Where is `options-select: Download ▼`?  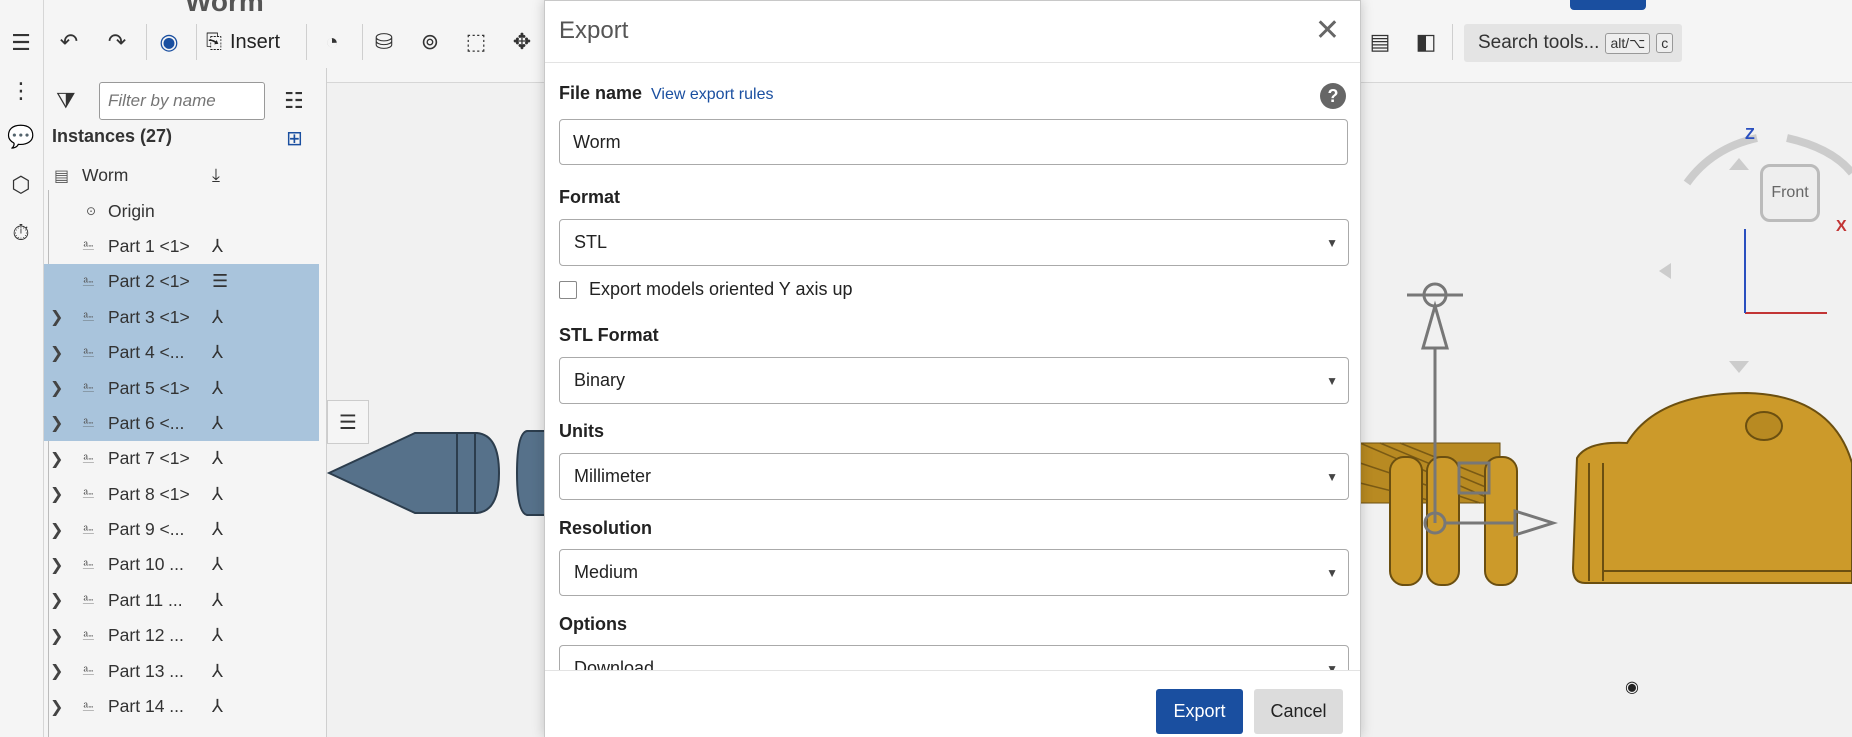
options-select: Download ▼ is located at coordinates (954, 657).